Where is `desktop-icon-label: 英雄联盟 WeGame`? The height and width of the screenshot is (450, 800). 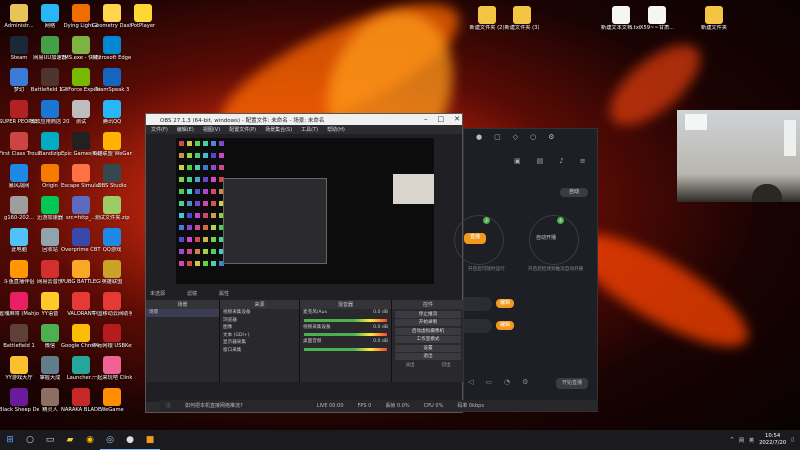 desktop-icon-label: 英雄联盟 WeGame is located at coordinates (112, 154).